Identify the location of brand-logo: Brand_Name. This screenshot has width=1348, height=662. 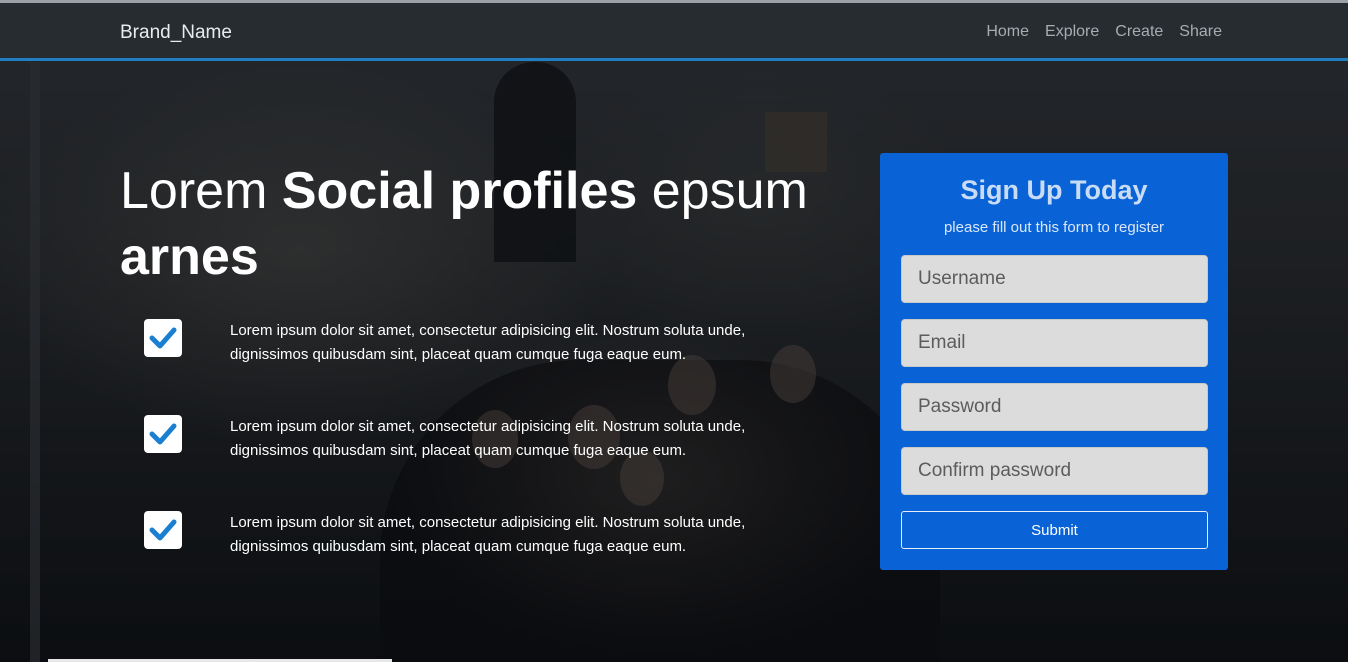
(176, 33).